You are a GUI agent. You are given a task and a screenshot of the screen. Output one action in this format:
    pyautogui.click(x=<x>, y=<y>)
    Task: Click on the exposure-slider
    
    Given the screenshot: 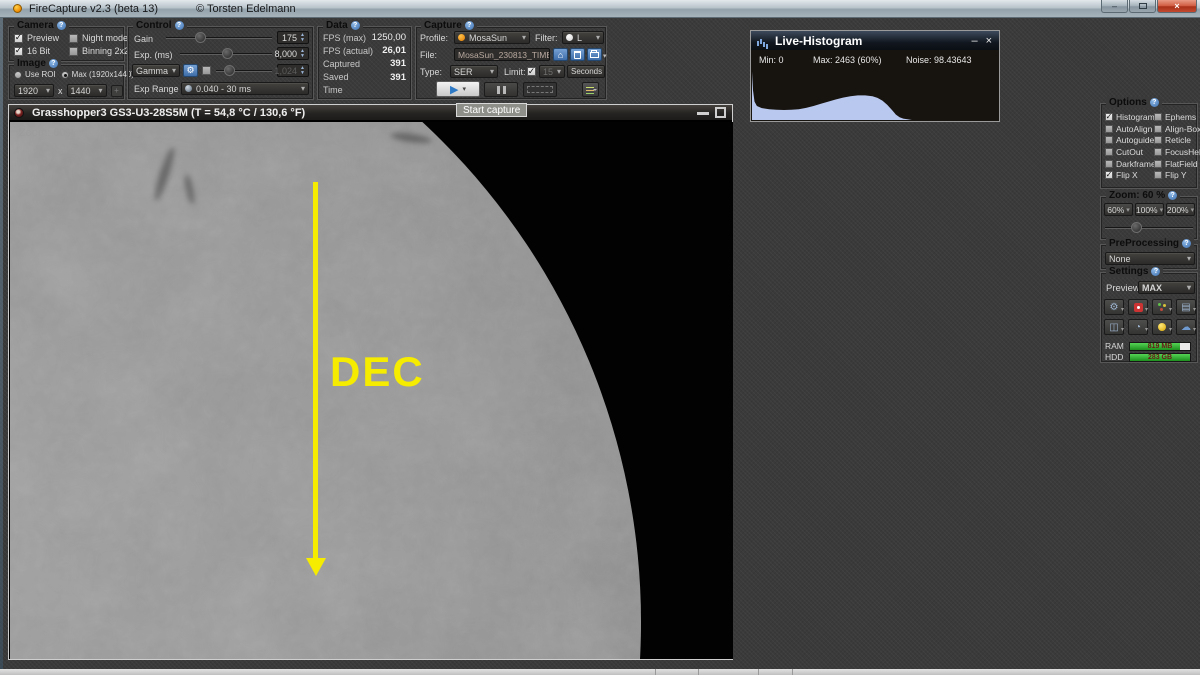 What is the action you would take?
    pyautogui.click(x=226, y=53)
    